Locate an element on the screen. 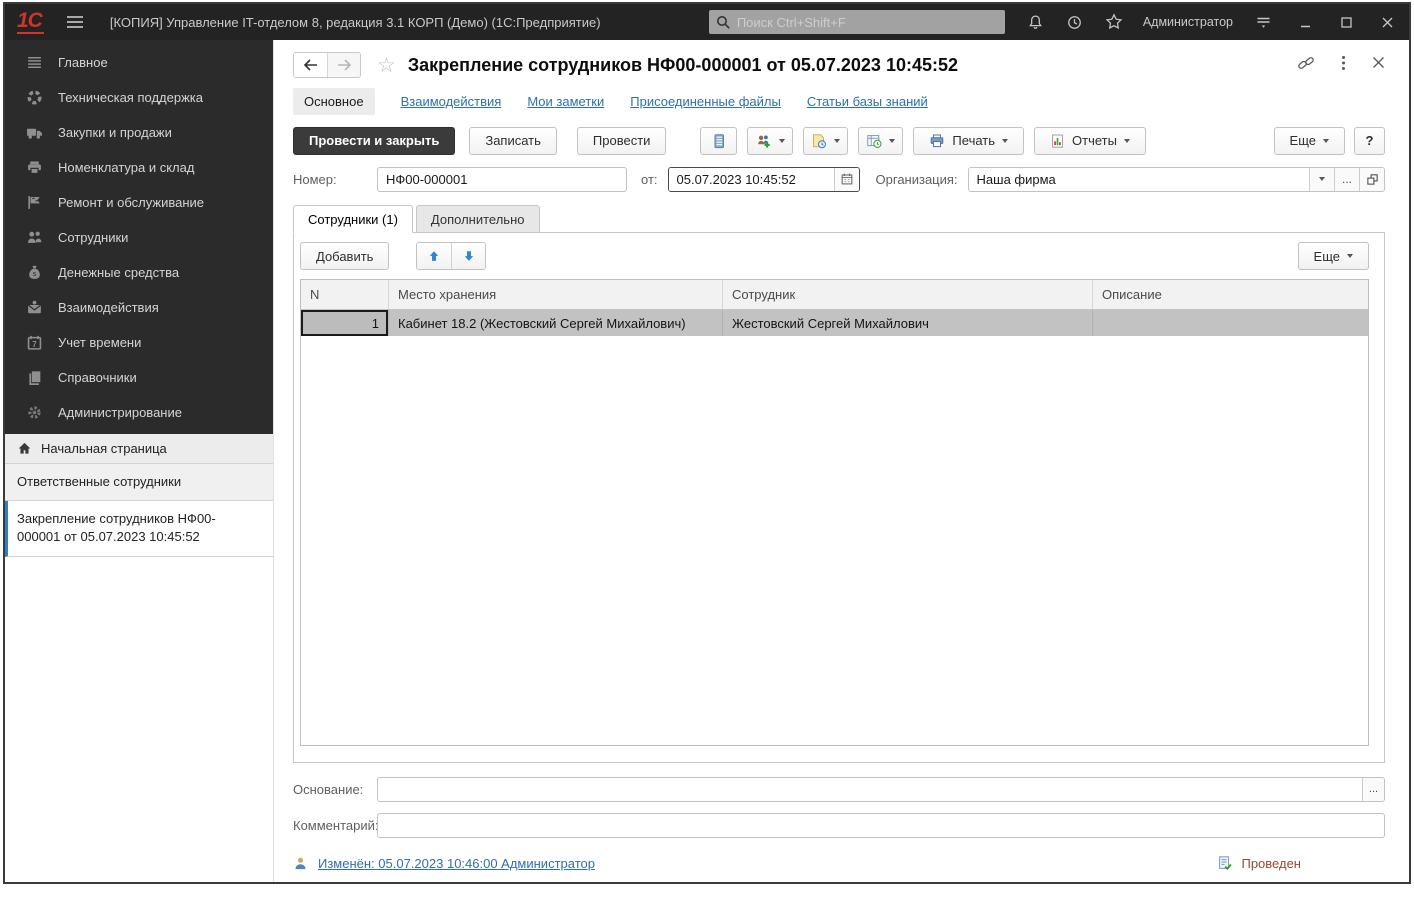  cell-n: 1 is located at coordinates (345, 323).